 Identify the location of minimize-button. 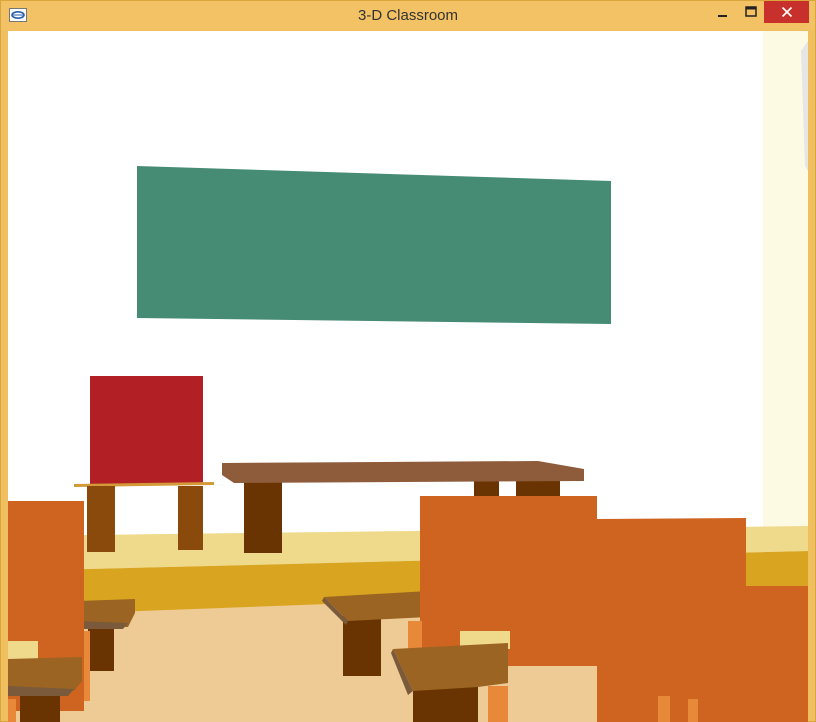
(723, 12).